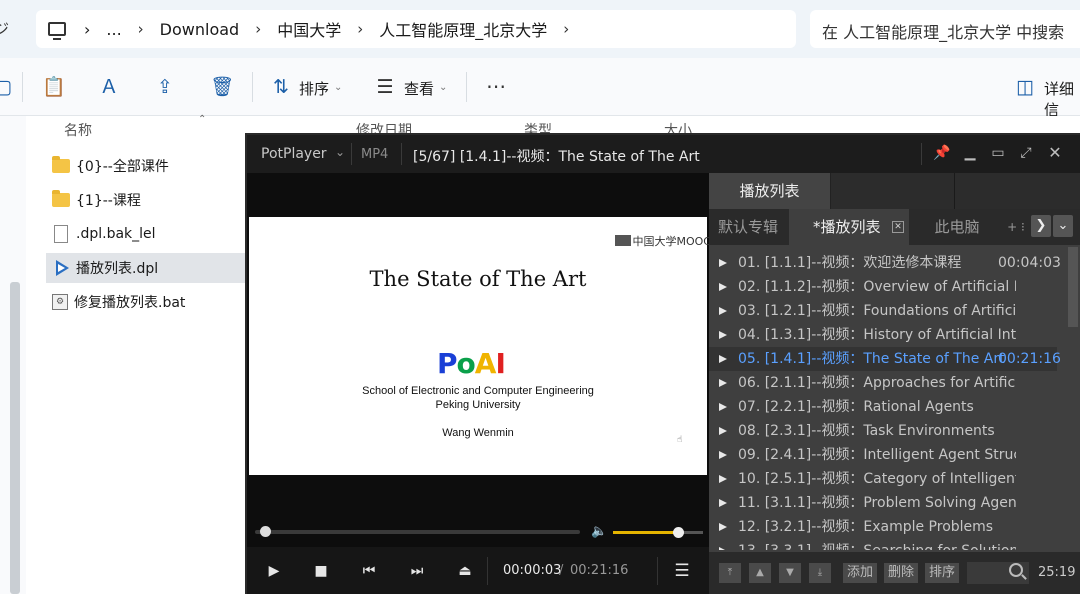 This screenshot has height=594, width=1080. I want to click on stop-icon: ■, so click(321, 571).